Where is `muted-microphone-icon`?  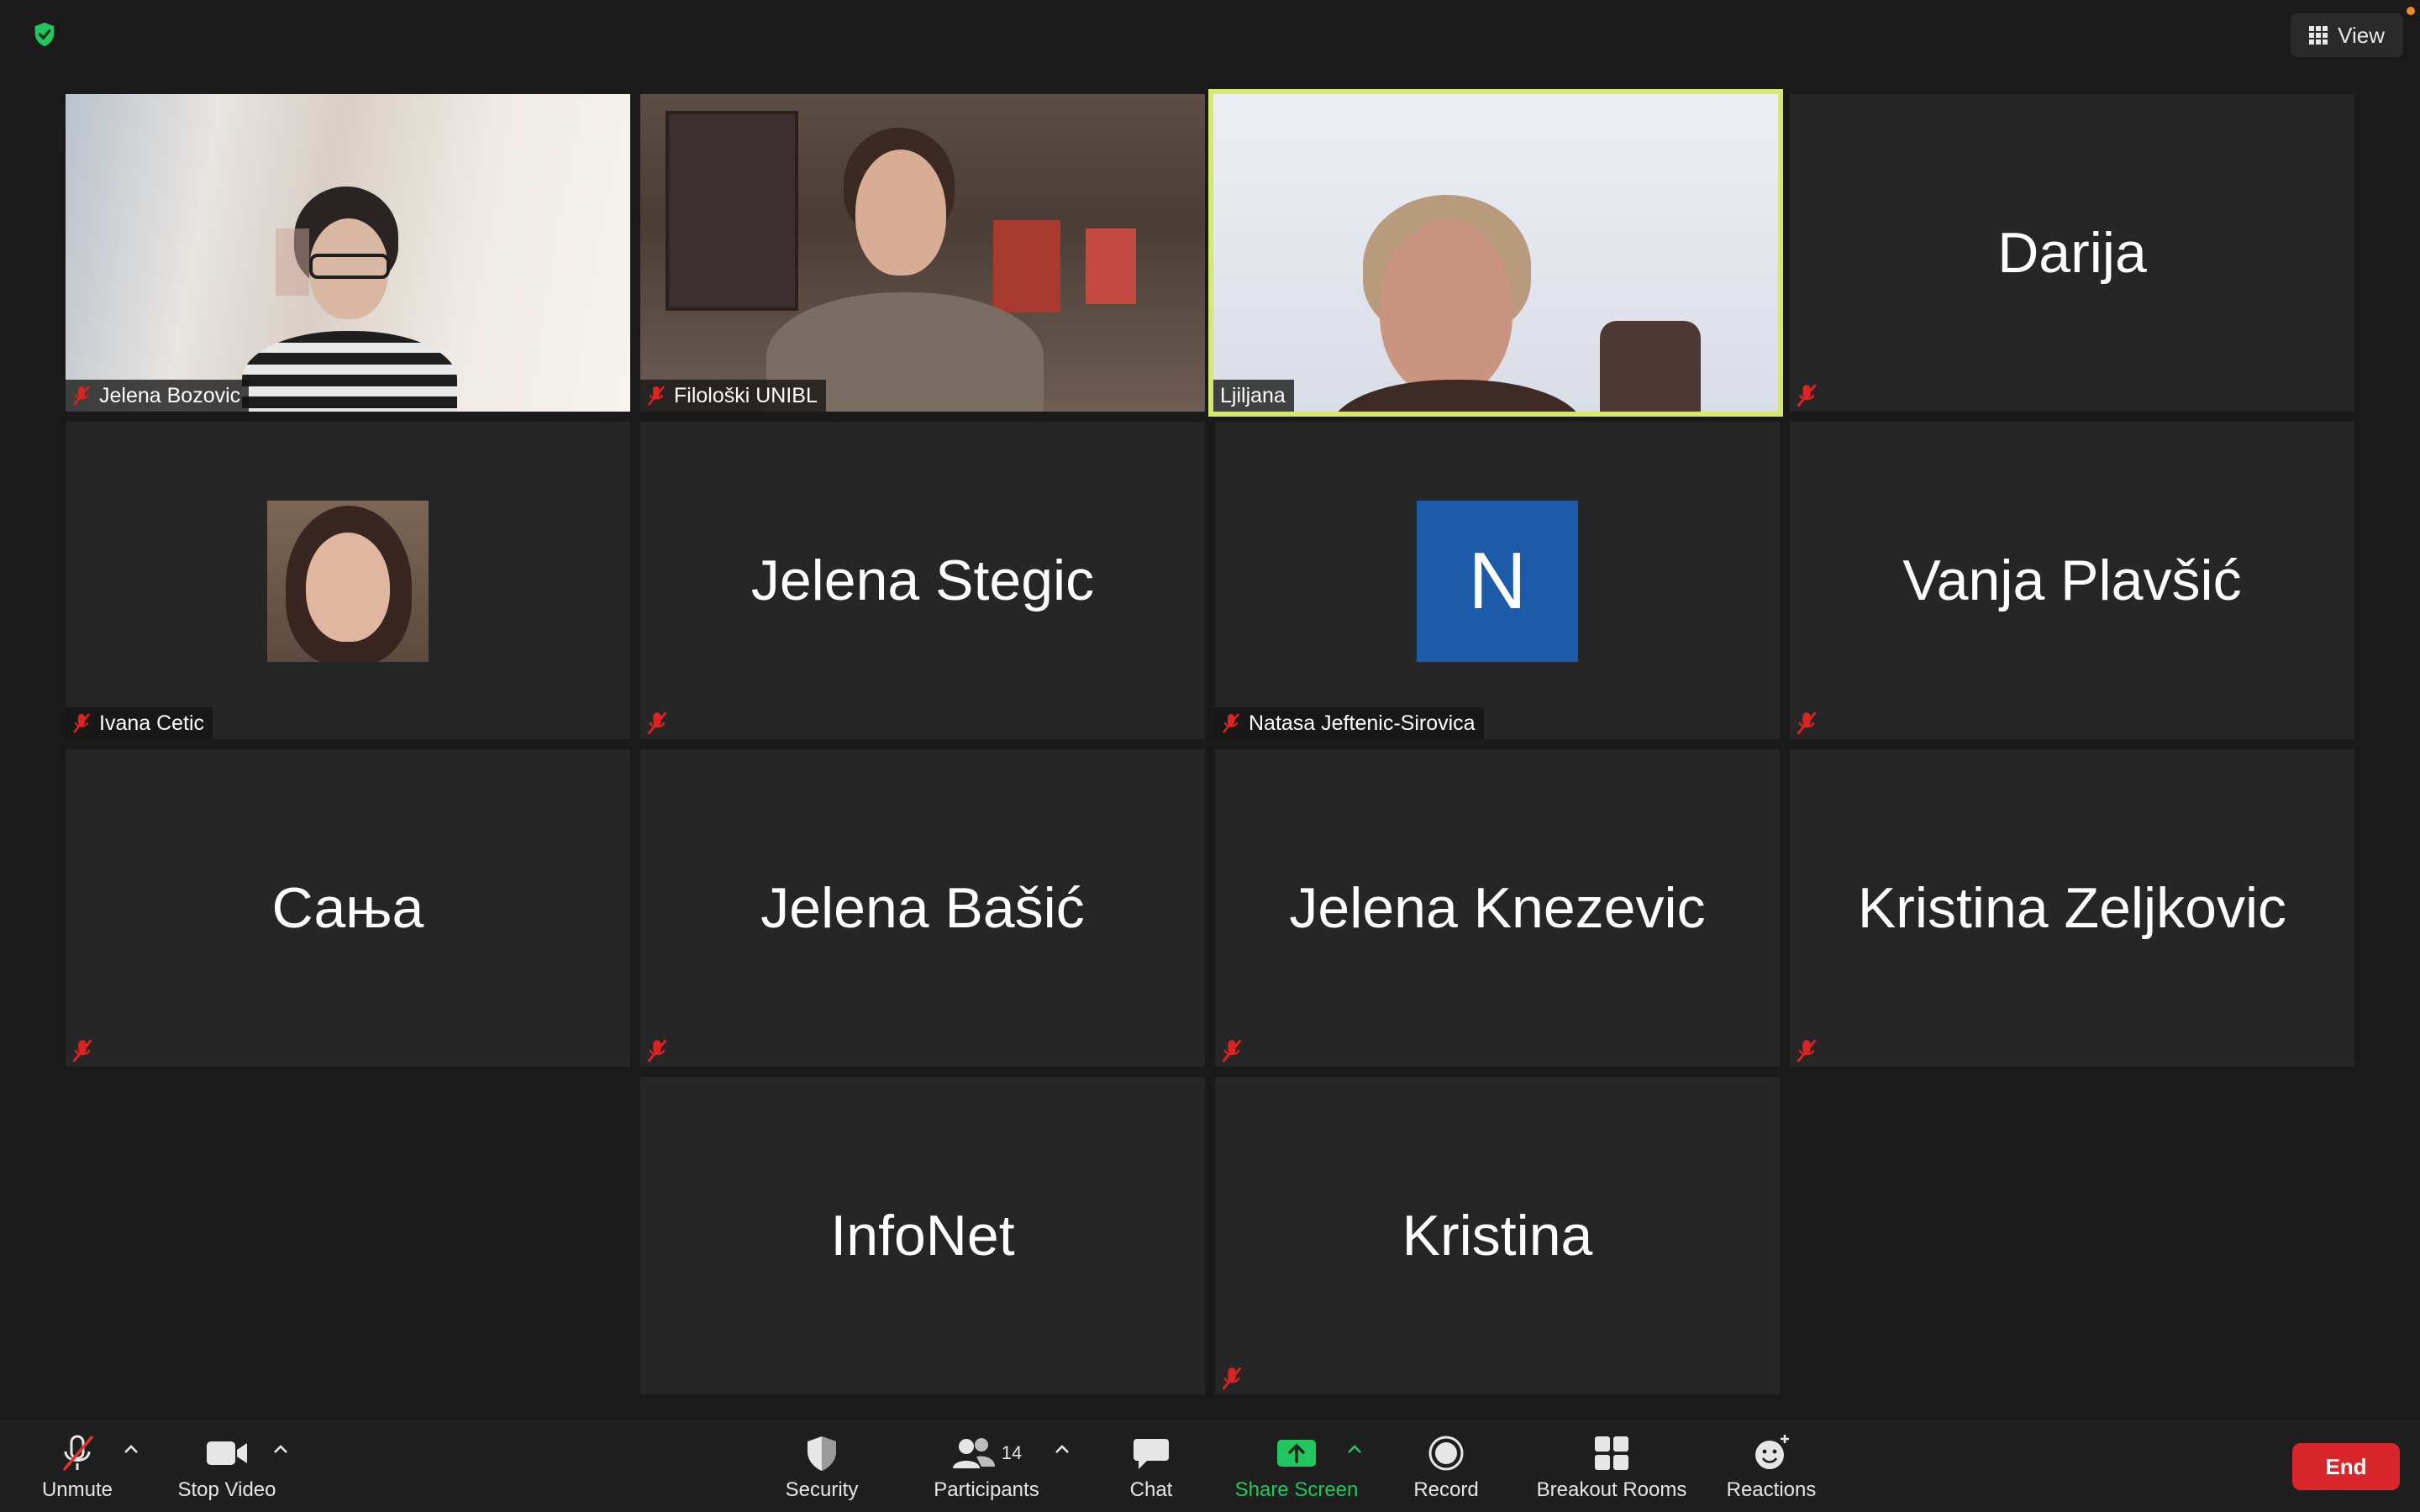 muted-microphone-icon is located at coordinates (78, 1453).